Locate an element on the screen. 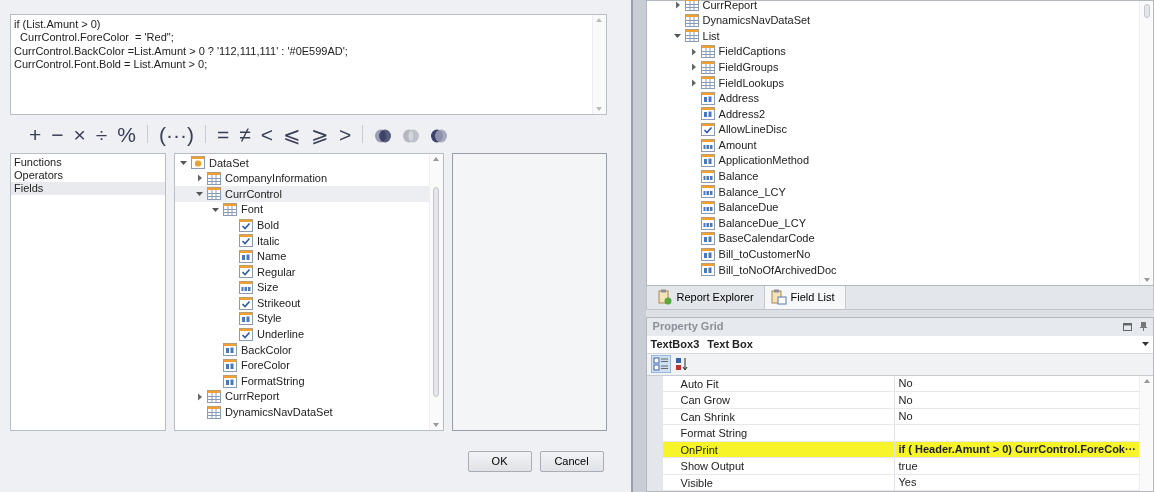  tree-row: List is located at coordinates (895, 36).